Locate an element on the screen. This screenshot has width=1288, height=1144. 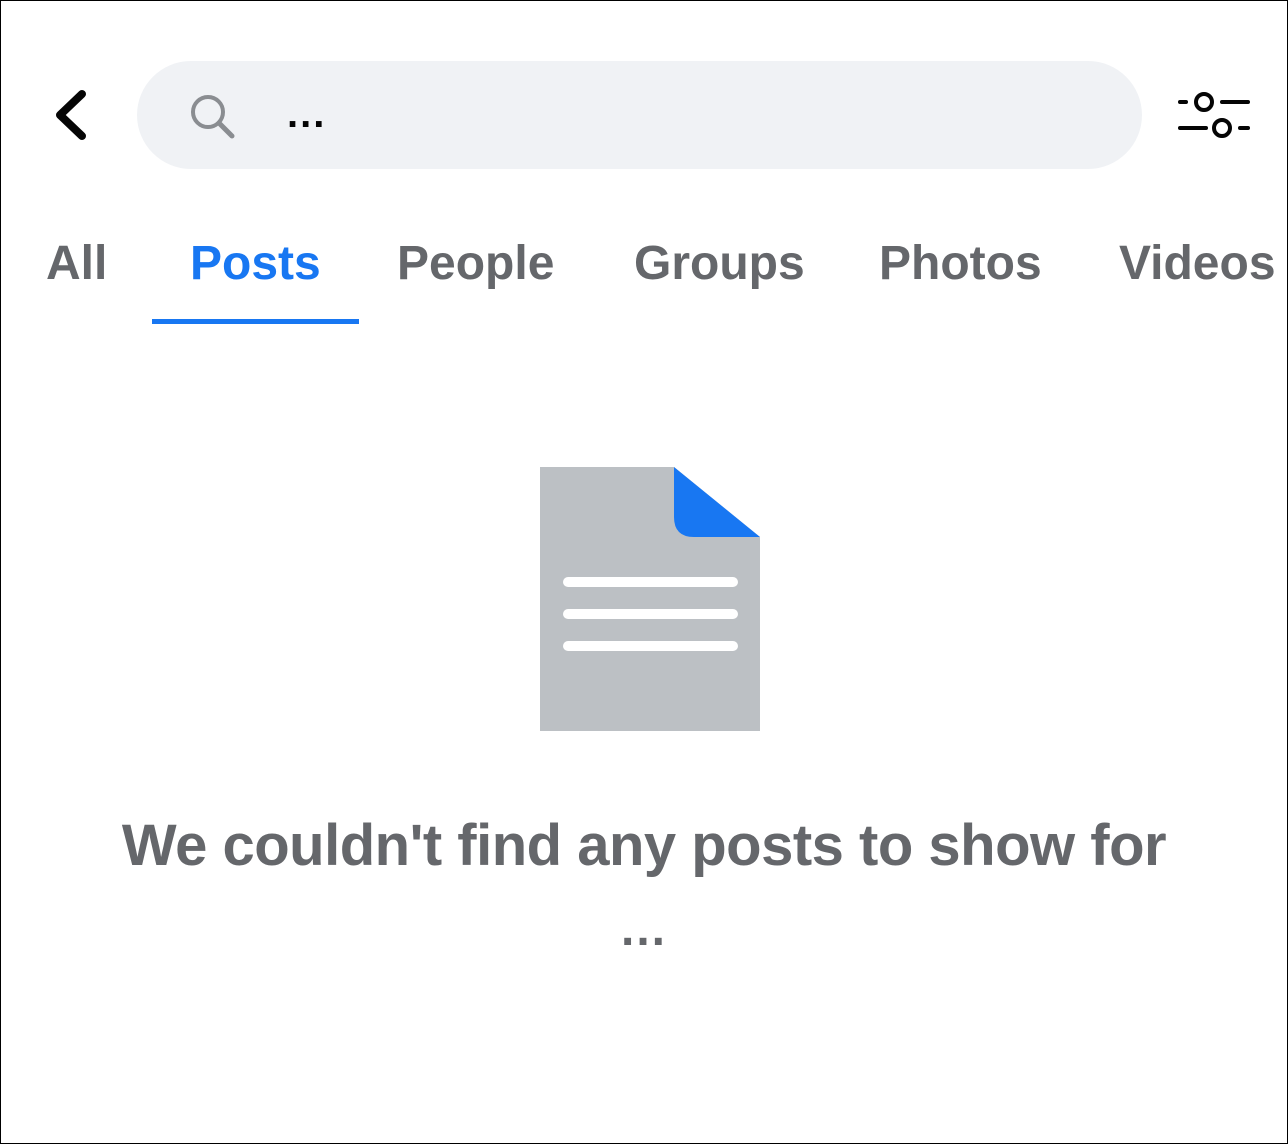
sliders-icon is located at coordinates (1214, 115).